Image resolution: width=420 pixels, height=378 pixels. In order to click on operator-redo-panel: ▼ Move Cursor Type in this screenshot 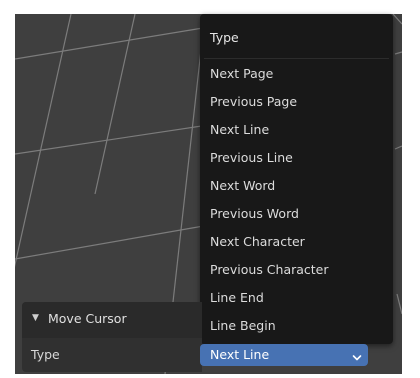, I will do `click(112, 337)`.